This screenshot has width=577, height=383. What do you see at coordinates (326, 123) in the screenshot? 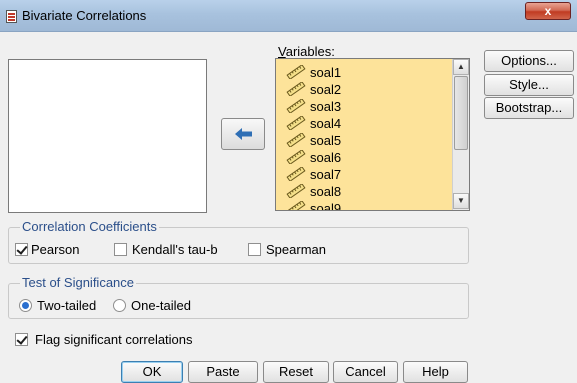
I see `variable-item-label: soal4` at bounding box center [326, 123].